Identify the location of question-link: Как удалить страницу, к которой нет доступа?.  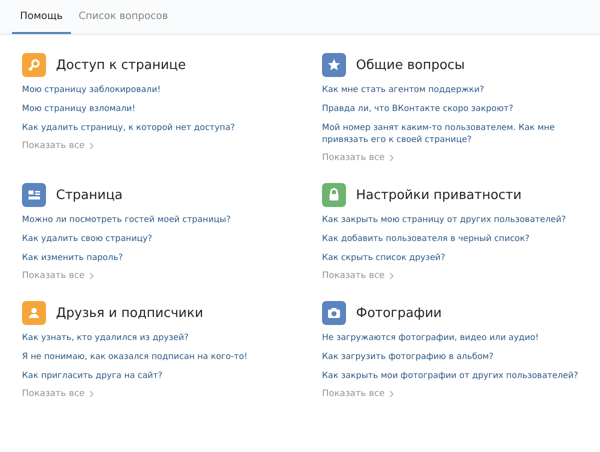
(160, 128).